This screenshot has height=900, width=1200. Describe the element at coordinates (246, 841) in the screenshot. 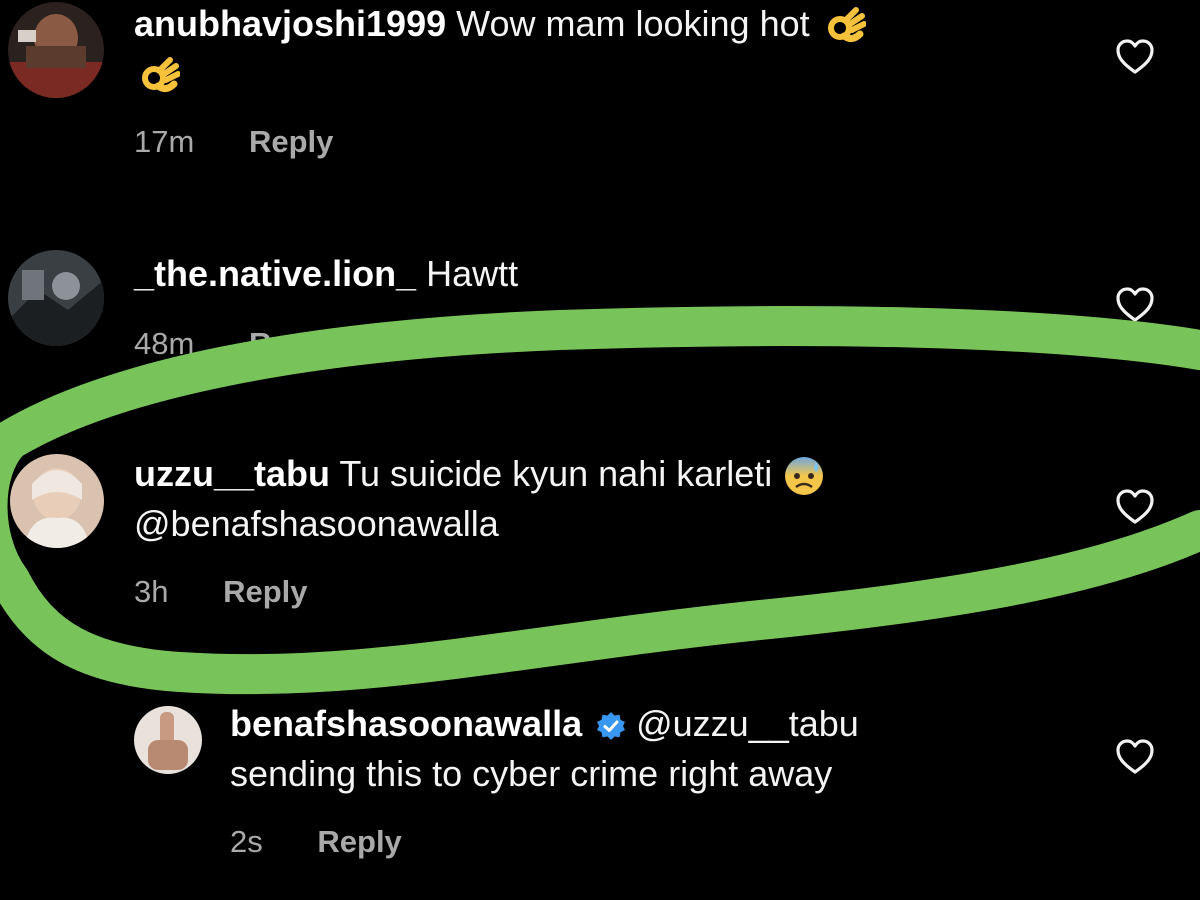

I see `timestamp: 2s` at that location.